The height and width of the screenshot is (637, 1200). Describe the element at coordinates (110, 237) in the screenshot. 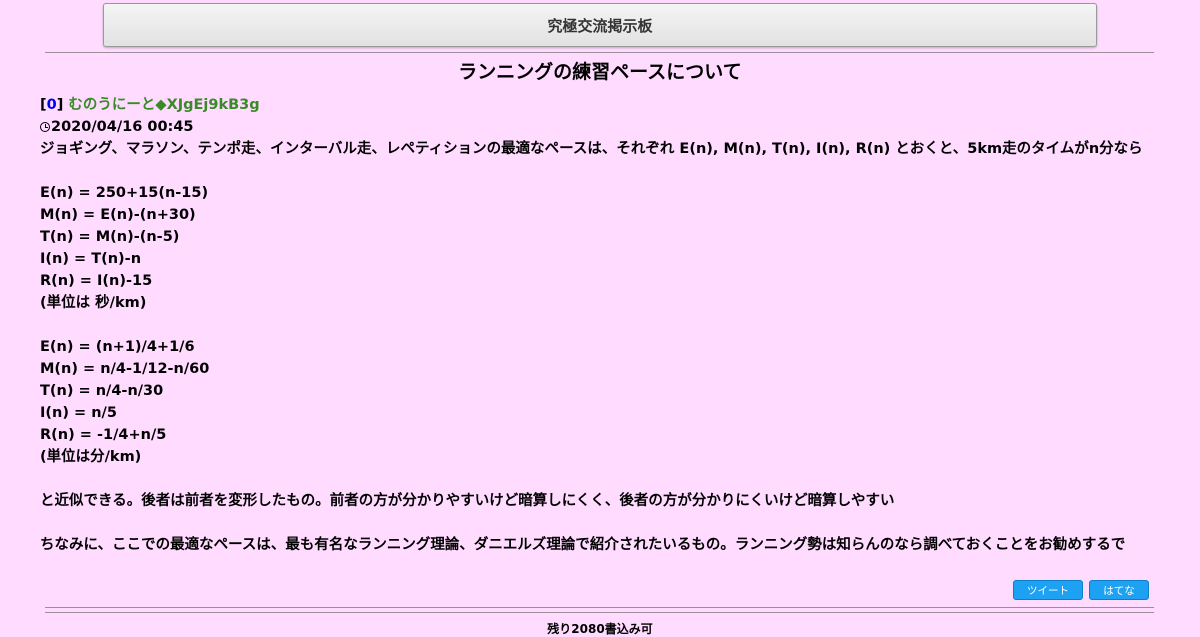

I see `post-body-line: T(n) = M(n)-(n-5)` at that location.